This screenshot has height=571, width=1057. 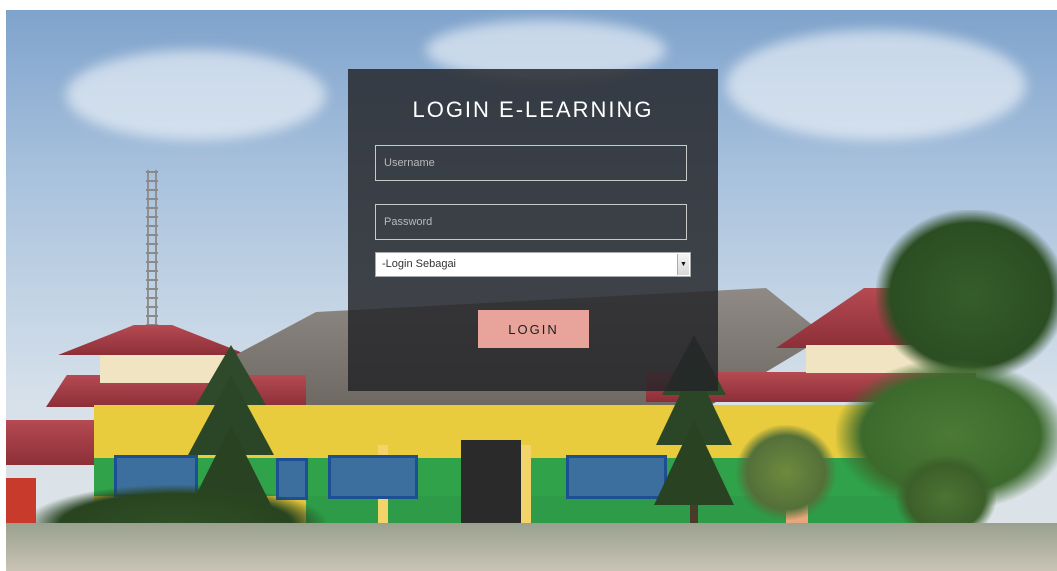 I want to click on login-role-select-value: -Login Sebagai, so click(x=419, y=264).